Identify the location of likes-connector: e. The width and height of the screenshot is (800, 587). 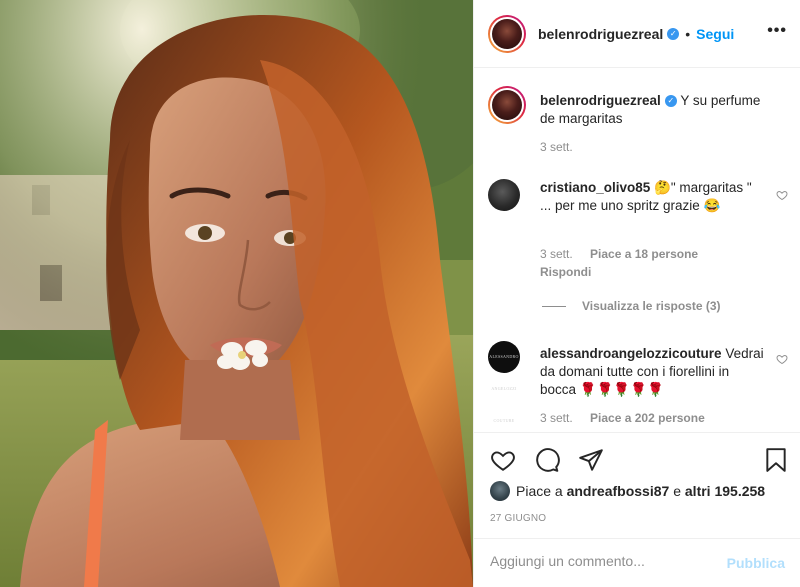
(677, 491).